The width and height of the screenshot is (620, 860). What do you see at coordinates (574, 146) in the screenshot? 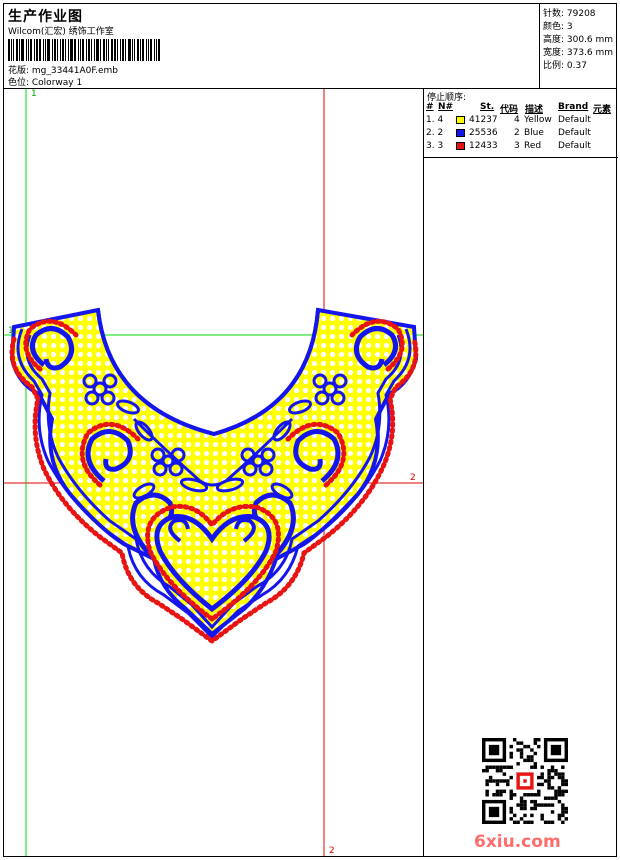
I see `row-brand: Default` at bounding box center [574, 146].